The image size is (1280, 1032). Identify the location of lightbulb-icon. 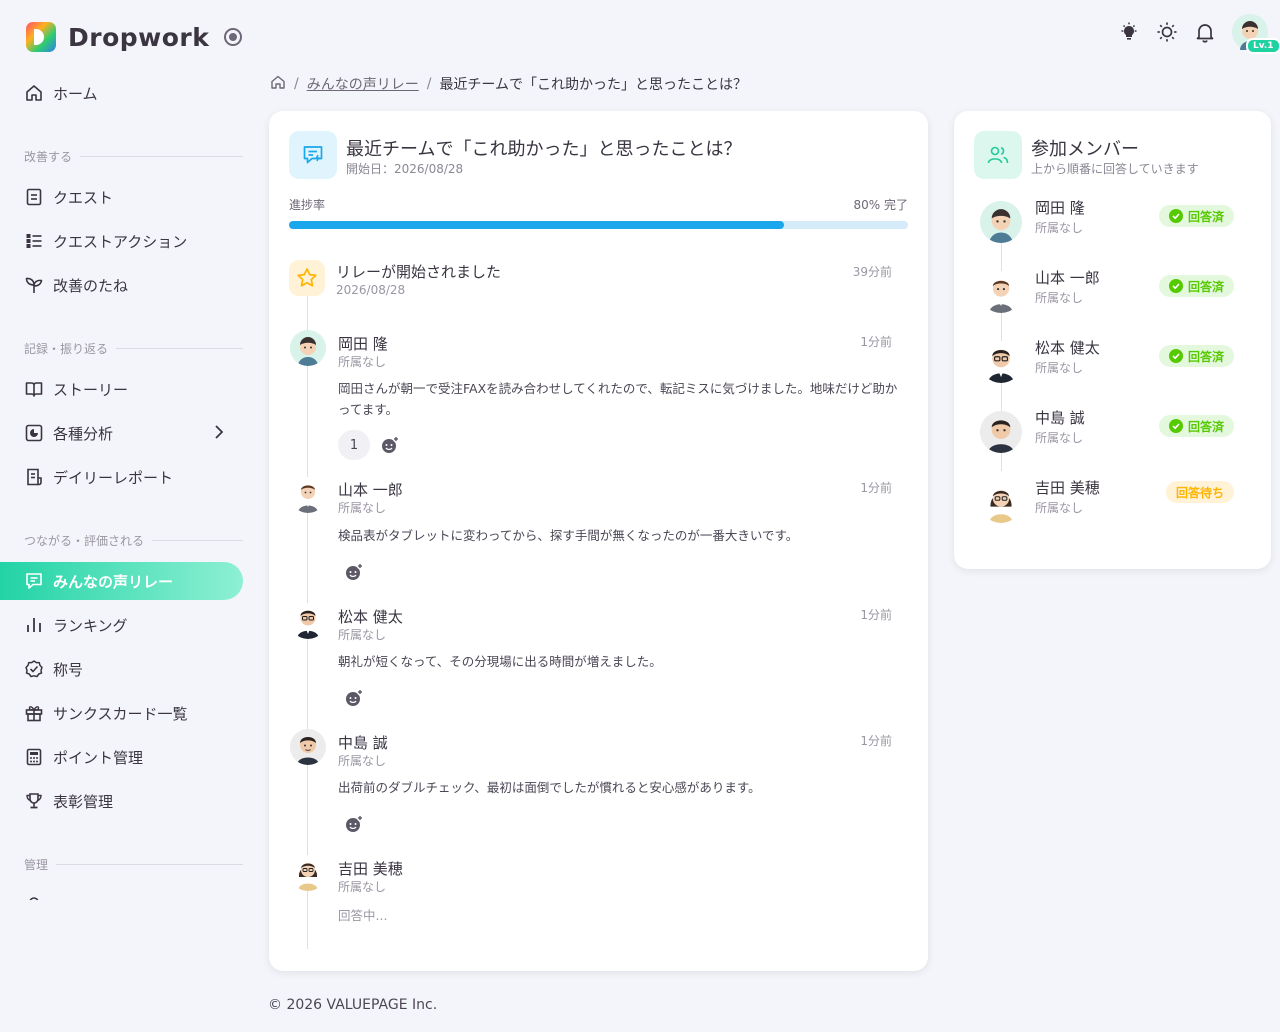
(1129, 32).